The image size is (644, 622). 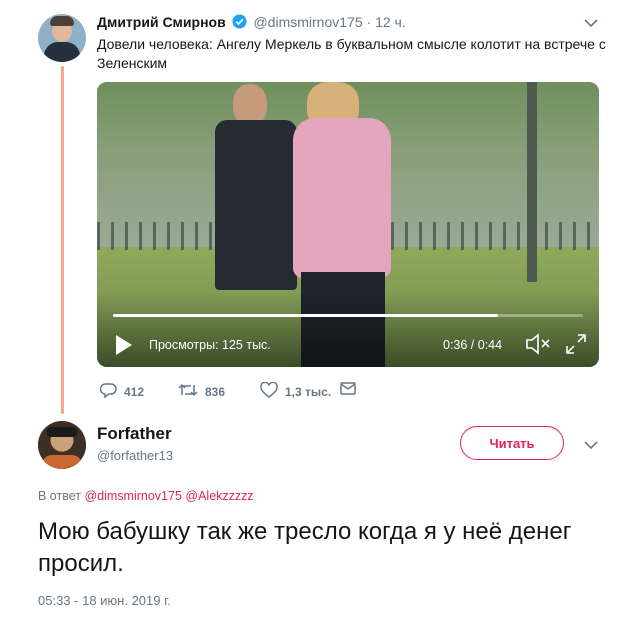 I want to click on tweet-timestamp: 05:33 - 18 июн. 2019 г., so click(x=104, y=600).